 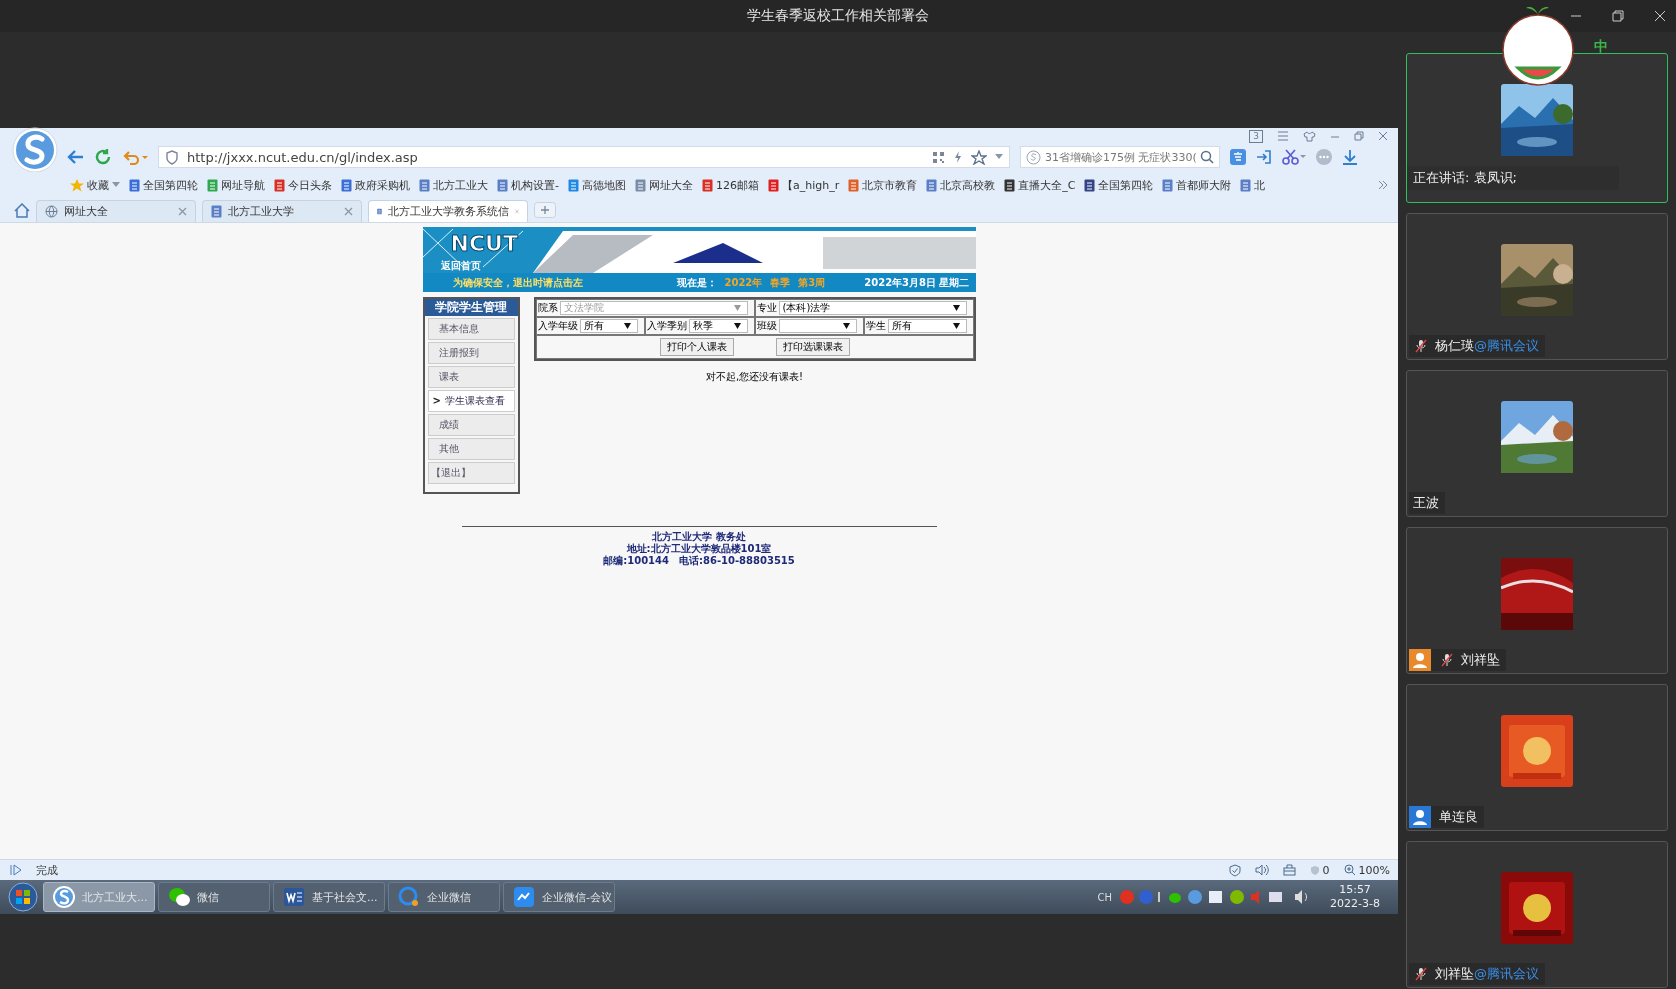 What do you see at coordinates (471, 329) in the screenshot?
I see `sidebar-item: 基本信息` at bounding box center [471, 329].